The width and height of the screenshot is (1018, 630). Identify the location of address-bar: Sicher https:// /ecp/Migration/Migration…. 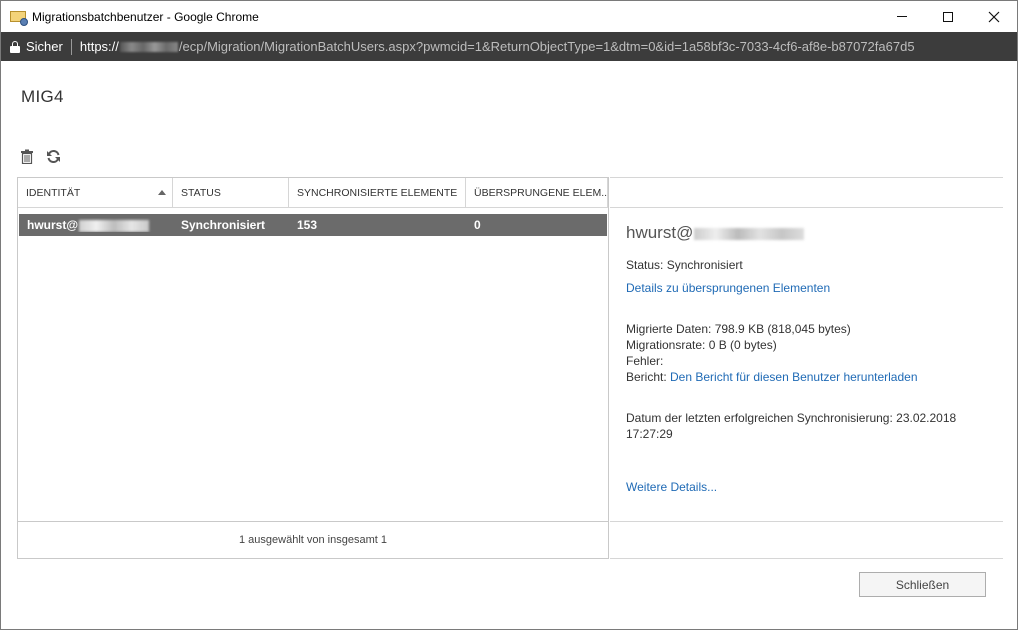
(509, 46).